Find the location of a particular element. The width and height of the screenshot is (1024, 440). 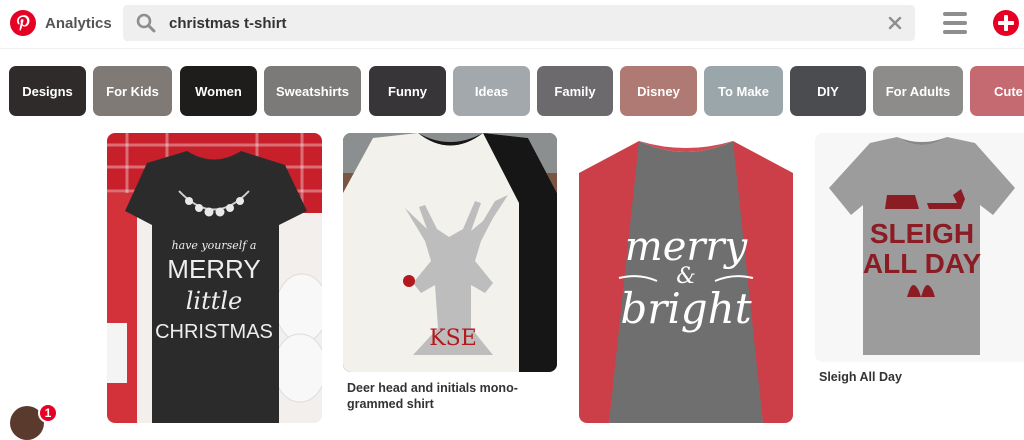

pin-card: SLEIGH ALL DAY is located at coordinates (919, 247).